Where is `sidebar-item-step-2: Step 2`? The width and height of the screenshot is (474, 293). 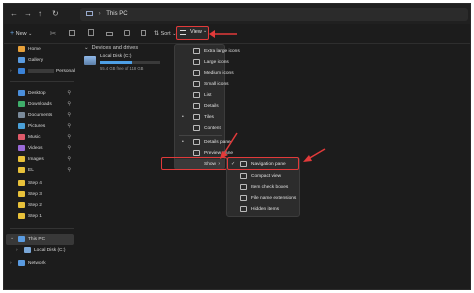 sidebar-item-step-2: Step 2 is located at coordinates (40, 205).